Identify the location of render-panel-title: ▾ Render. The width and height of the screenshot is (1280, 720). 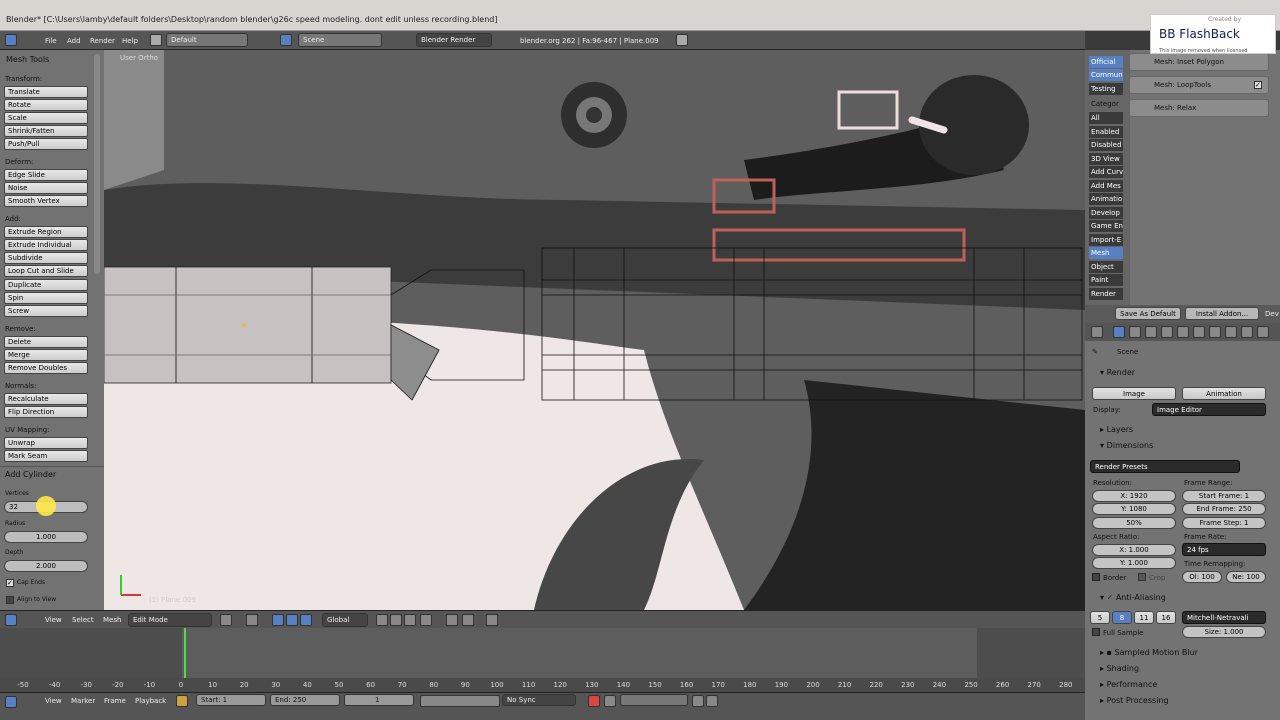
(1117, 372).